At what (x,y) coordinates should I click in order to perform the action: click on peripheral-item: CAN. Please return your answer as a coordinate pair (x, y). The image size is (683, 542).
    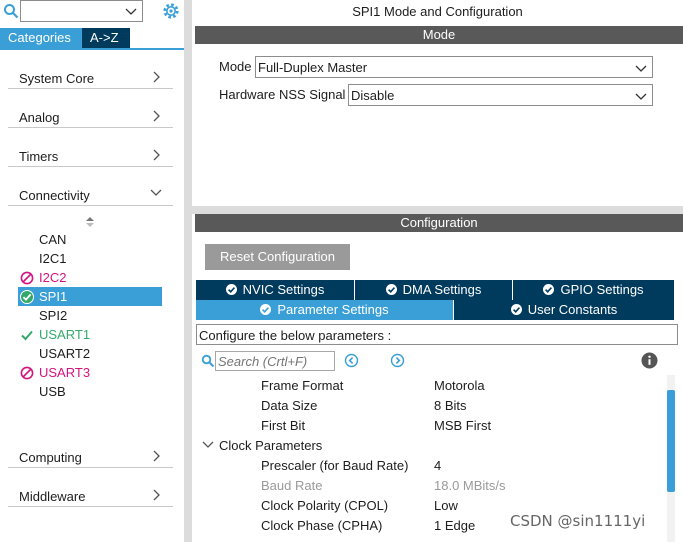
    Looking at the image, I should click on (90, 239).